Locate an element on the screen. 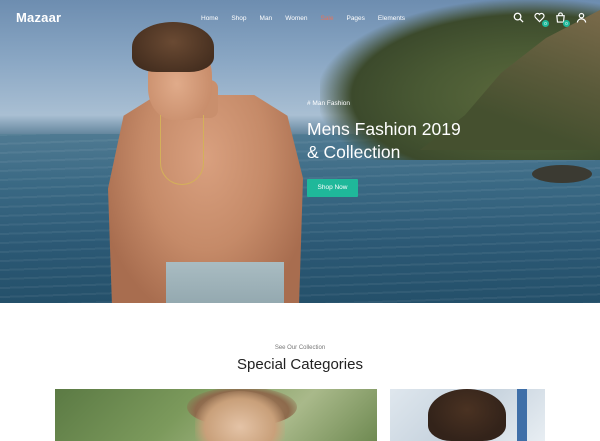 This screenshot has height=441, width=600. model-shorts is located at coordinates (225, 282).